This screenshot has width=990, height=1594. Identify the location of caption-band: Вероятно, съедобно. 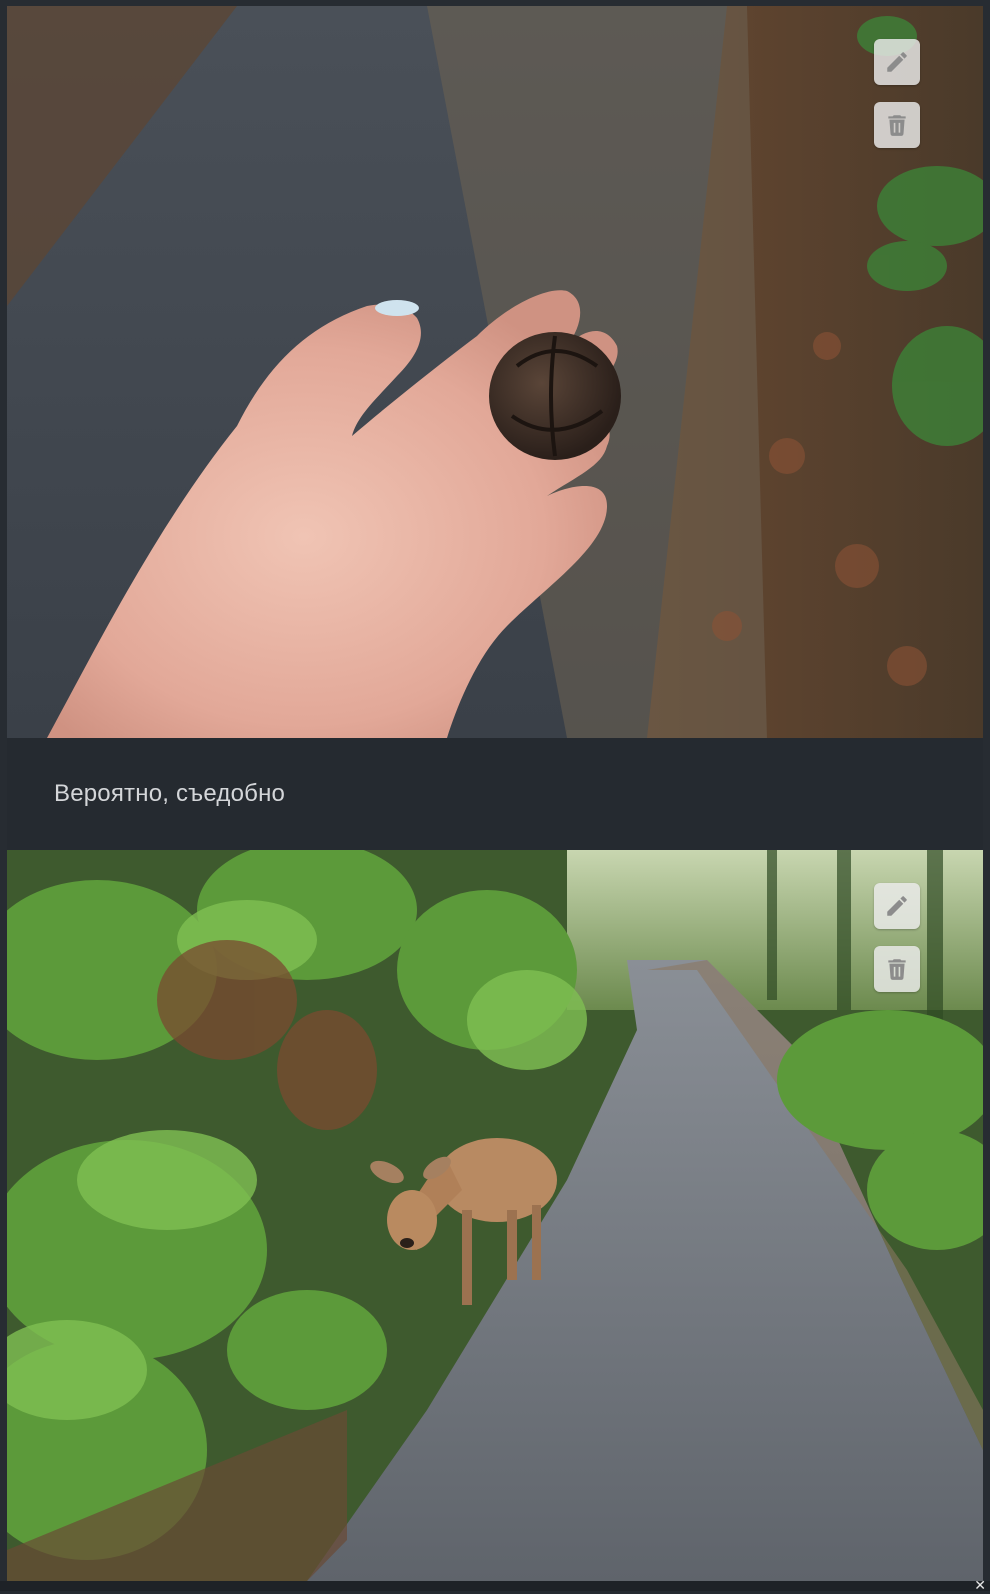
(495, 794).